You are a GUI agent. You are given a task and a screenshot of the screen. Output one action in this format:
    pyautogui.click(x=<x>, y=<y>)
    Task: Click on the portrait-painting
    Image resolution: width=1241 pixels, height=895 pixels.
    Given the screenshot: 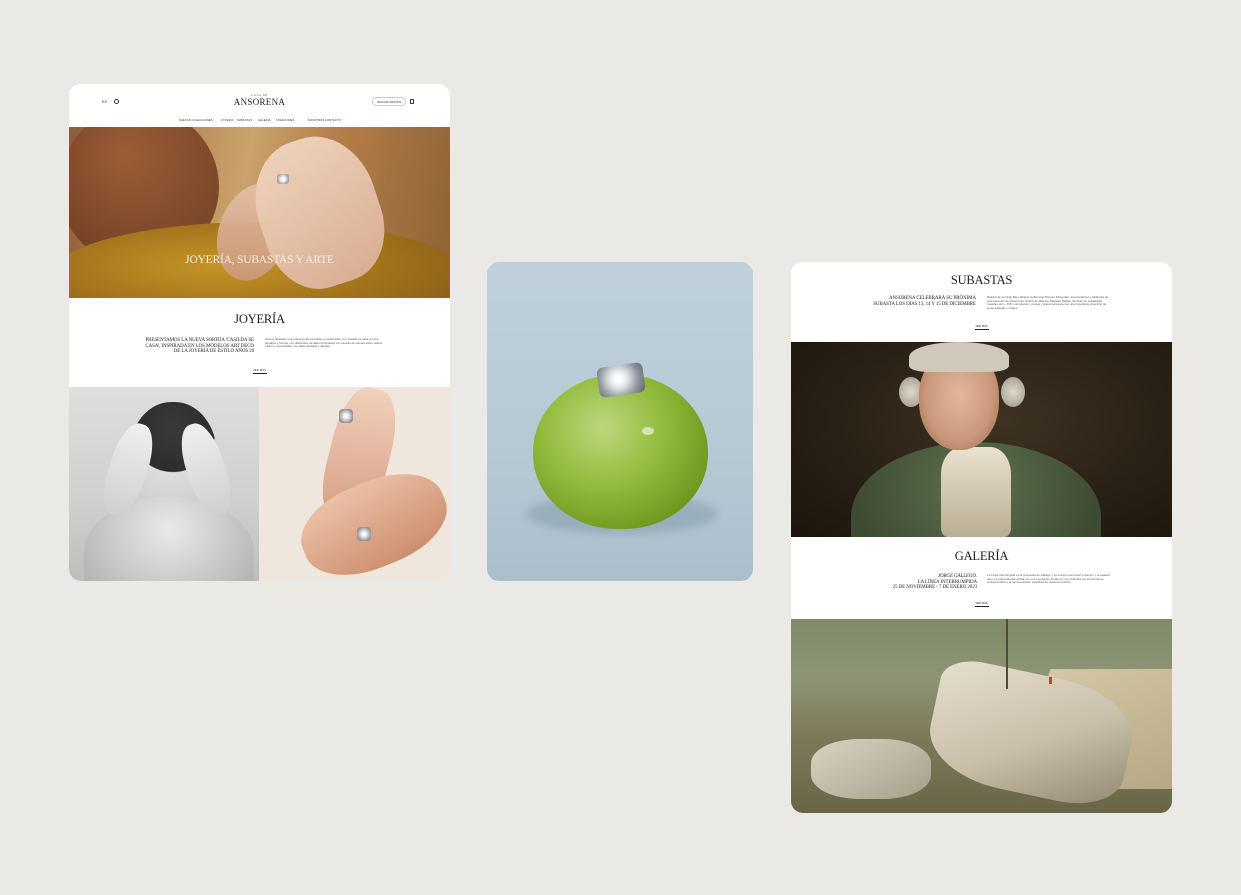 What is the action you would take?
    pyautogui.click(x=981, y=439)
    